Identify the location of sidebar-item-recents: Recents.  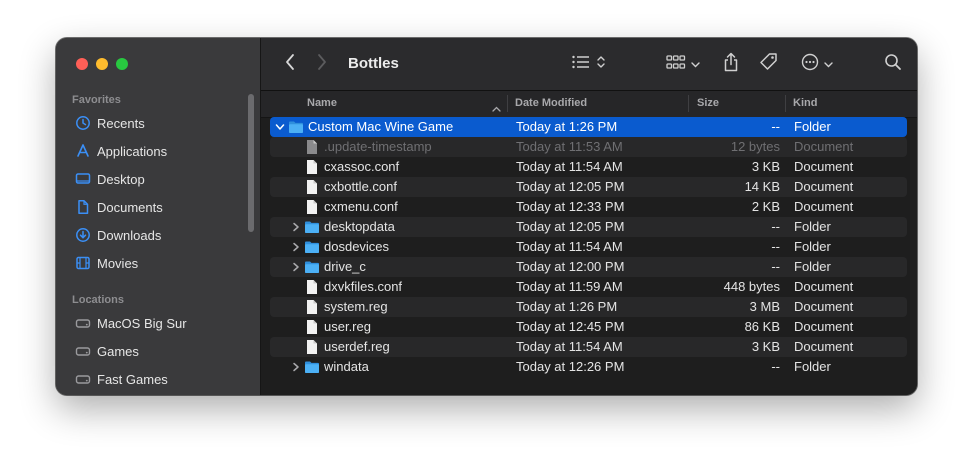
(159, 123).